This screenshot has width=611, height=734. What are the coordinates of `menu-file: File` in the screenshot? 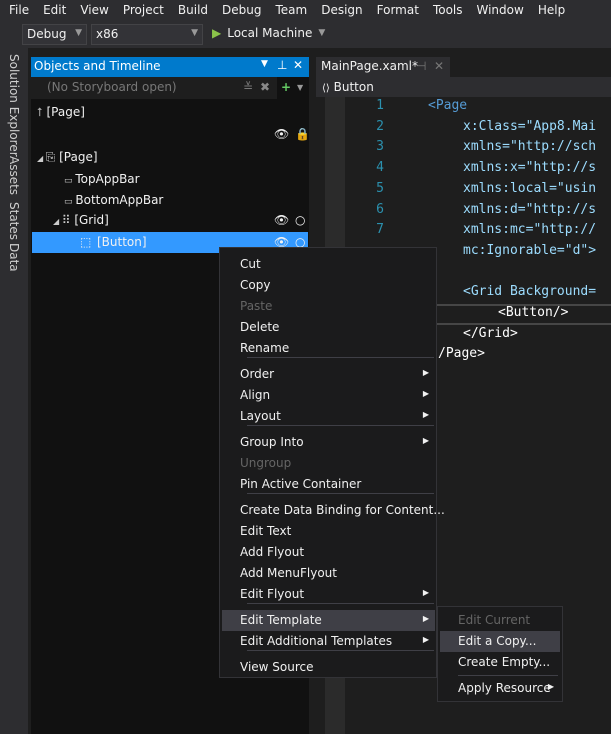 It's located at (19, 11).